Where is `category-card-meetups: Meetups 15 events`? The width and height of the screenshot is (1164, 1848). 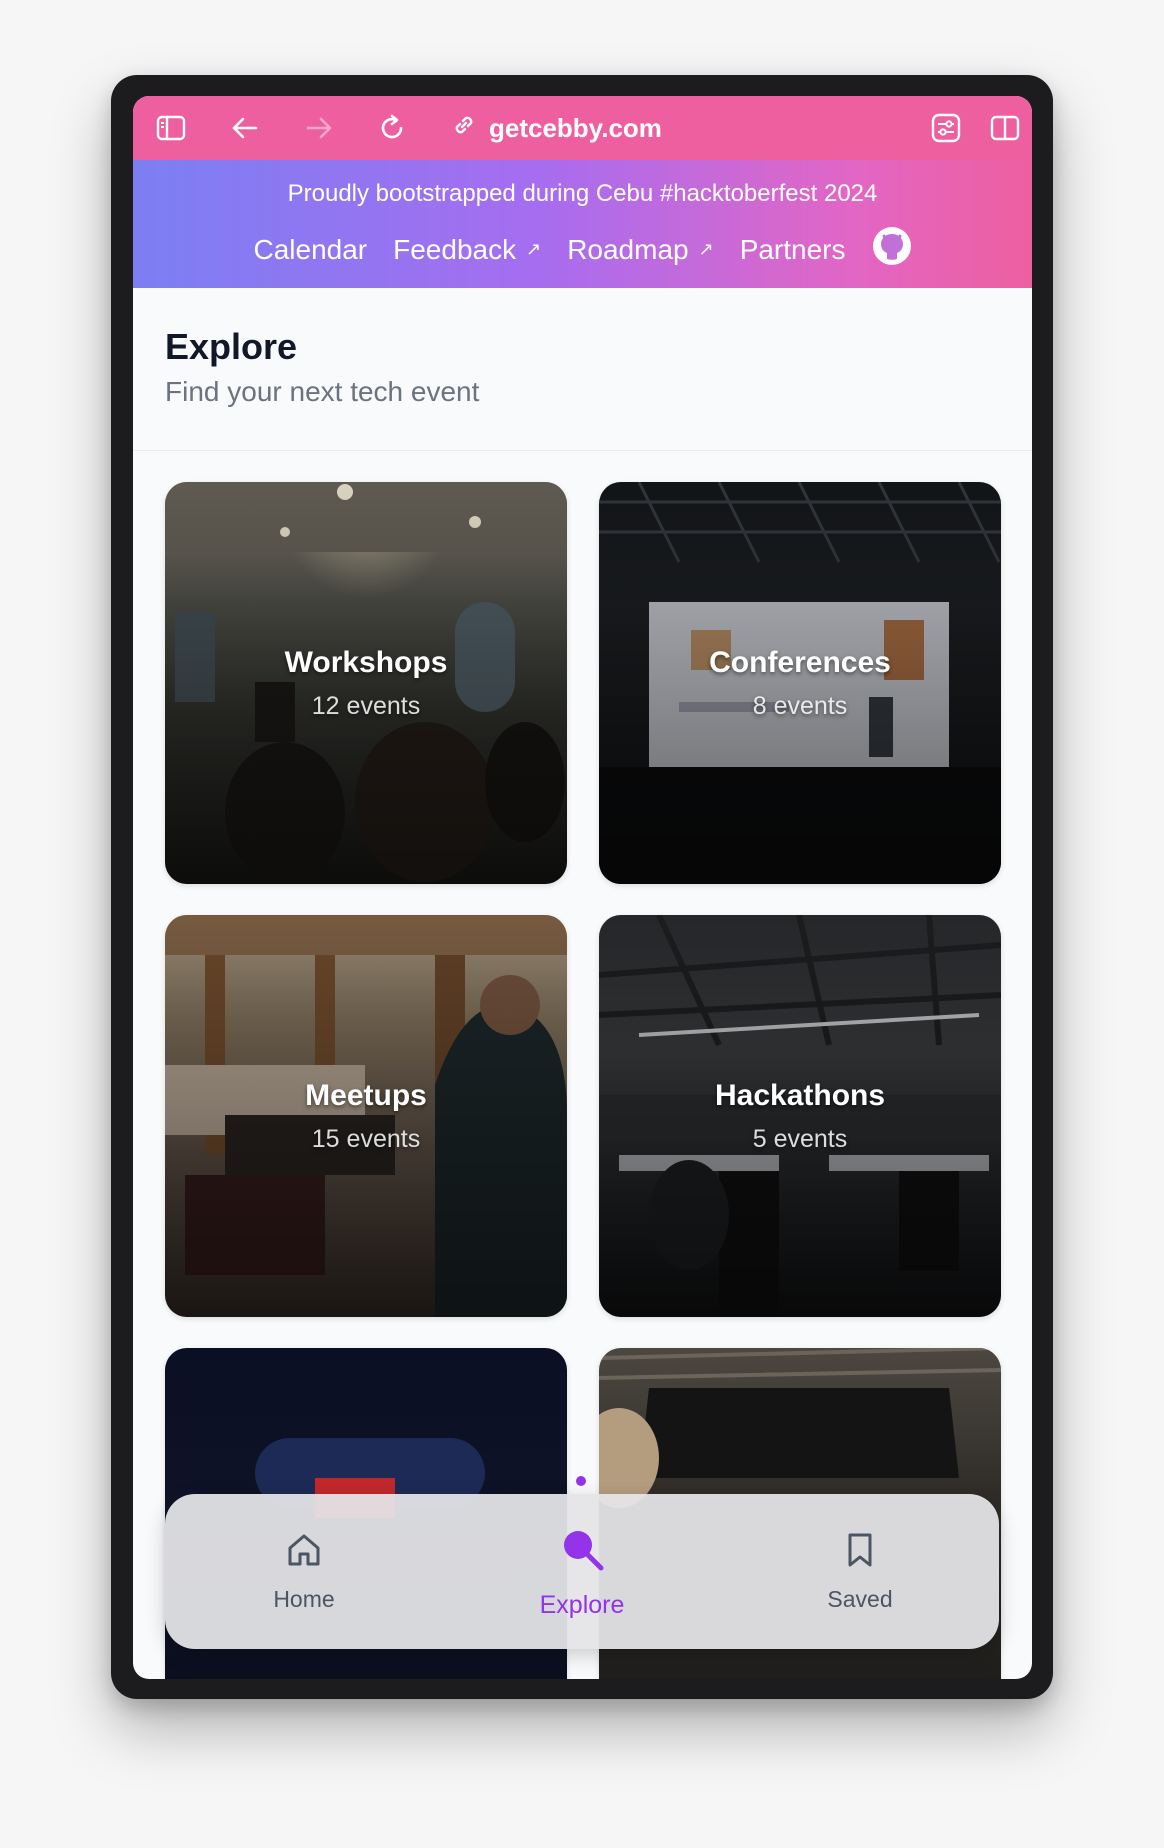 category-card-meetups: Meetups 15 events is located at coordinates (366, 1116).